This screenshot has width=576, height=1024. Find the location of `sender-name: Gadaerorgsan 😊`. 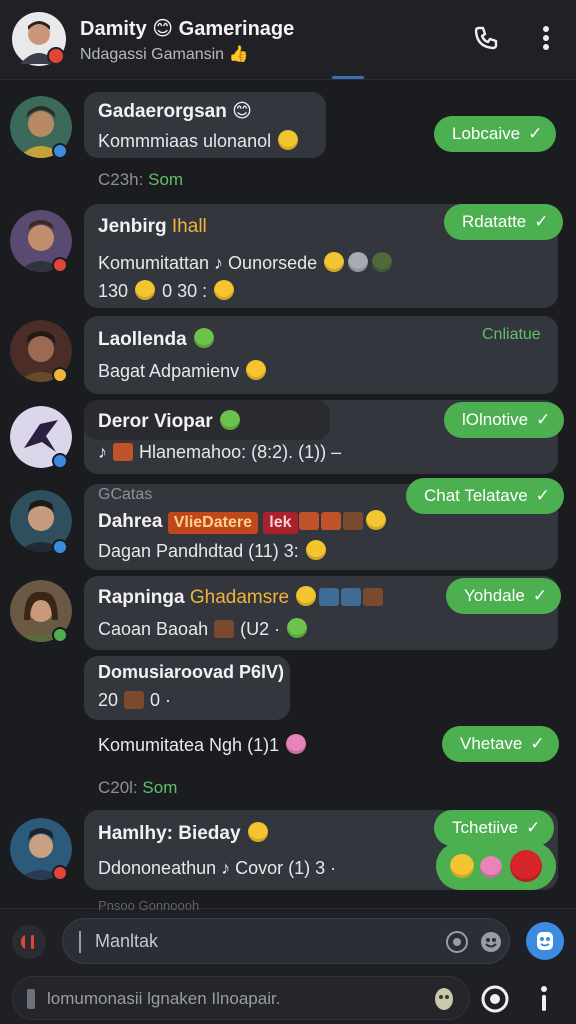

sender-name: Gadaerorgsan 😊 is located at coordinates (175, 111).